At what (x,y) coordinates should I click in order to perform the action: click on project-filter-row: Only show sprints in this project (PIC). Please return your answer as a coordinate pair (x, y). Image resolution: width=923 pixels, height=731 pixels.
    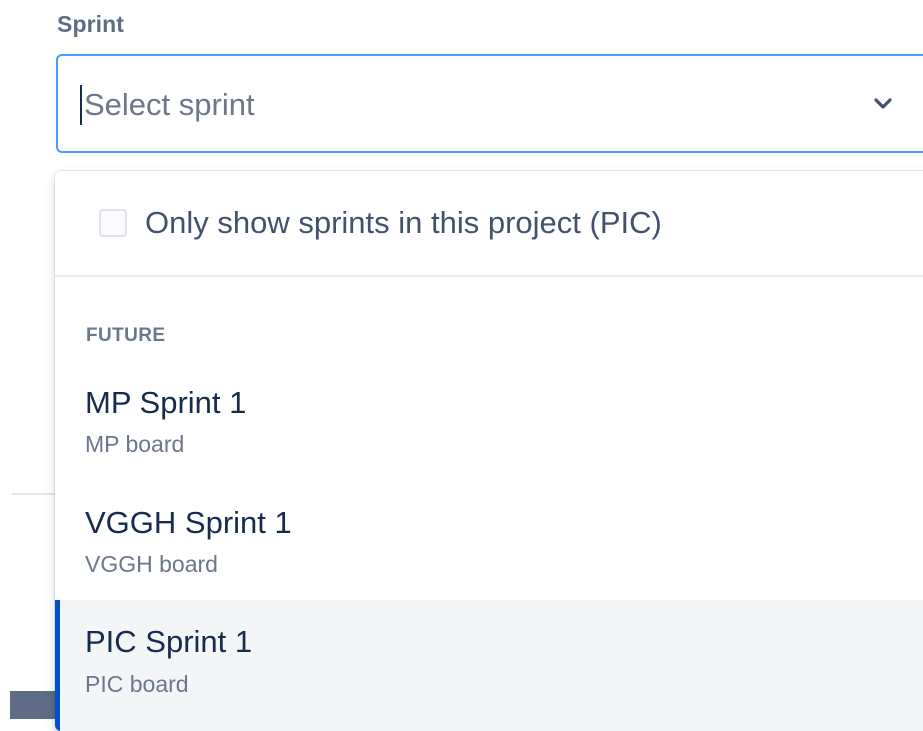
    Looking at the image, I should click on (489, 224).